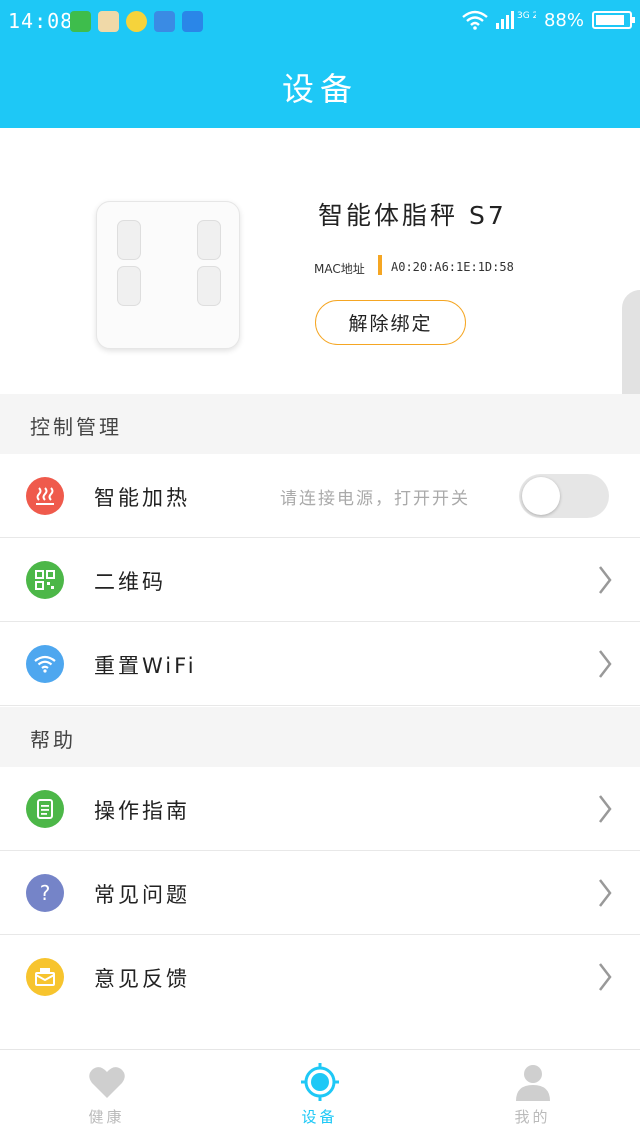 The height and width of the screenshot is (1138, 640). What do you see at coordinates (45, 977) in the screenshot?
I see `feedback-mail-icon` at bounding box center [45, 977].